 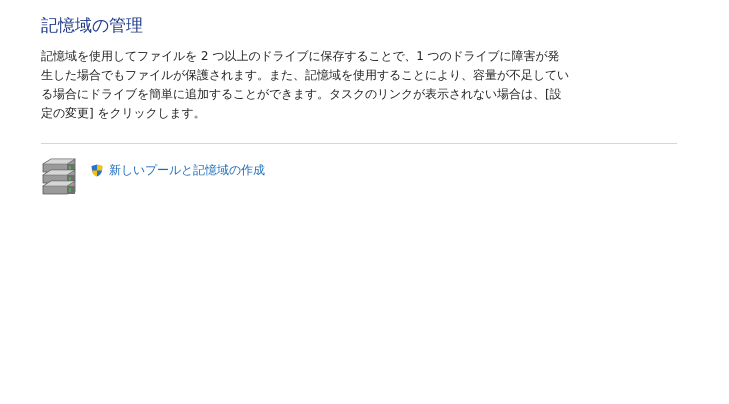 What do you see at coordinates (187, 170) in the screenshot?
I see `task-link: 新しいプールと記憶域の作成` at bounding box center [187, 170].